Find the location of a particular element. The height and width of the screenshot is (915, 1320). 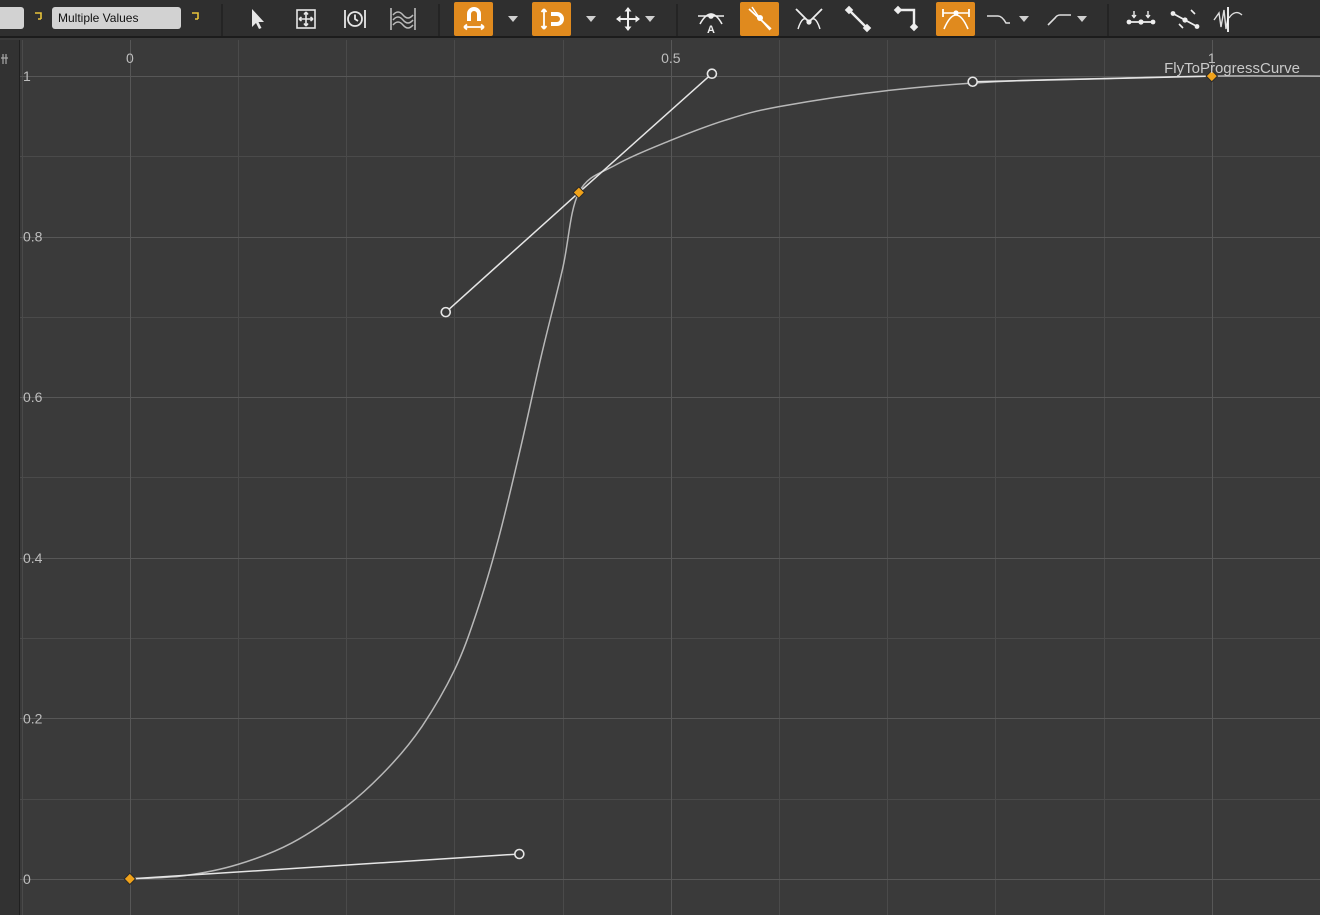

straighten-tangents-icon is located at coordinates (1185, 19).